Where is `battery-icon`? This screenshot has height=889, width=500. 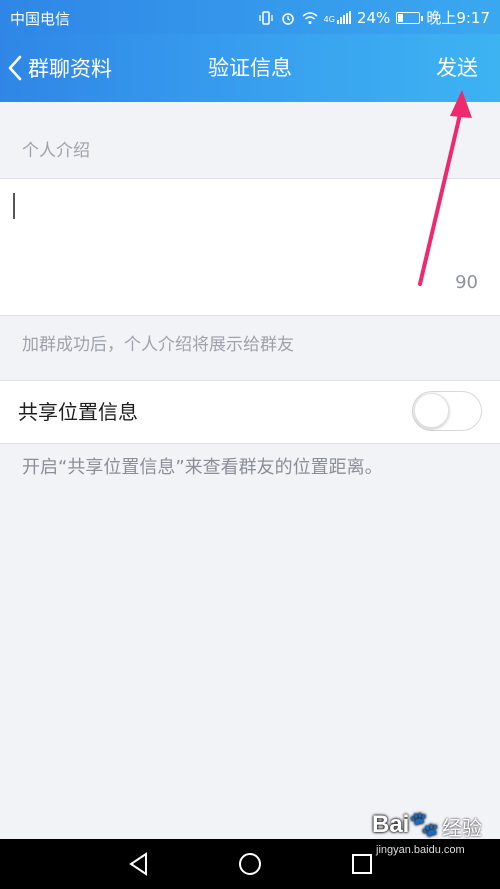 battery-icon is located at coordinates (410, 17).